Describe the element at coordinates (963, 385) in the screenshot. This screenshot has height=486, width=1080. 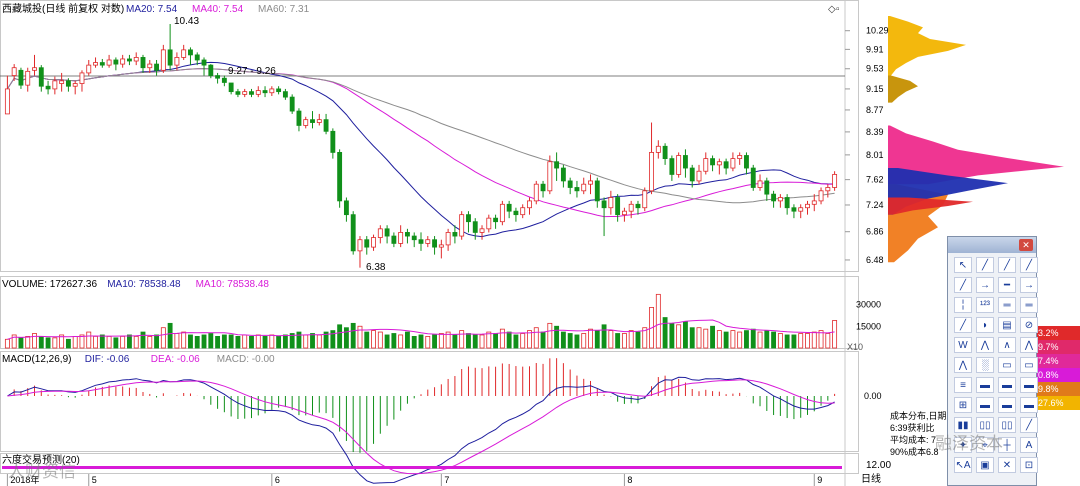
I see `drawing-tool-button: ≡` at that location.